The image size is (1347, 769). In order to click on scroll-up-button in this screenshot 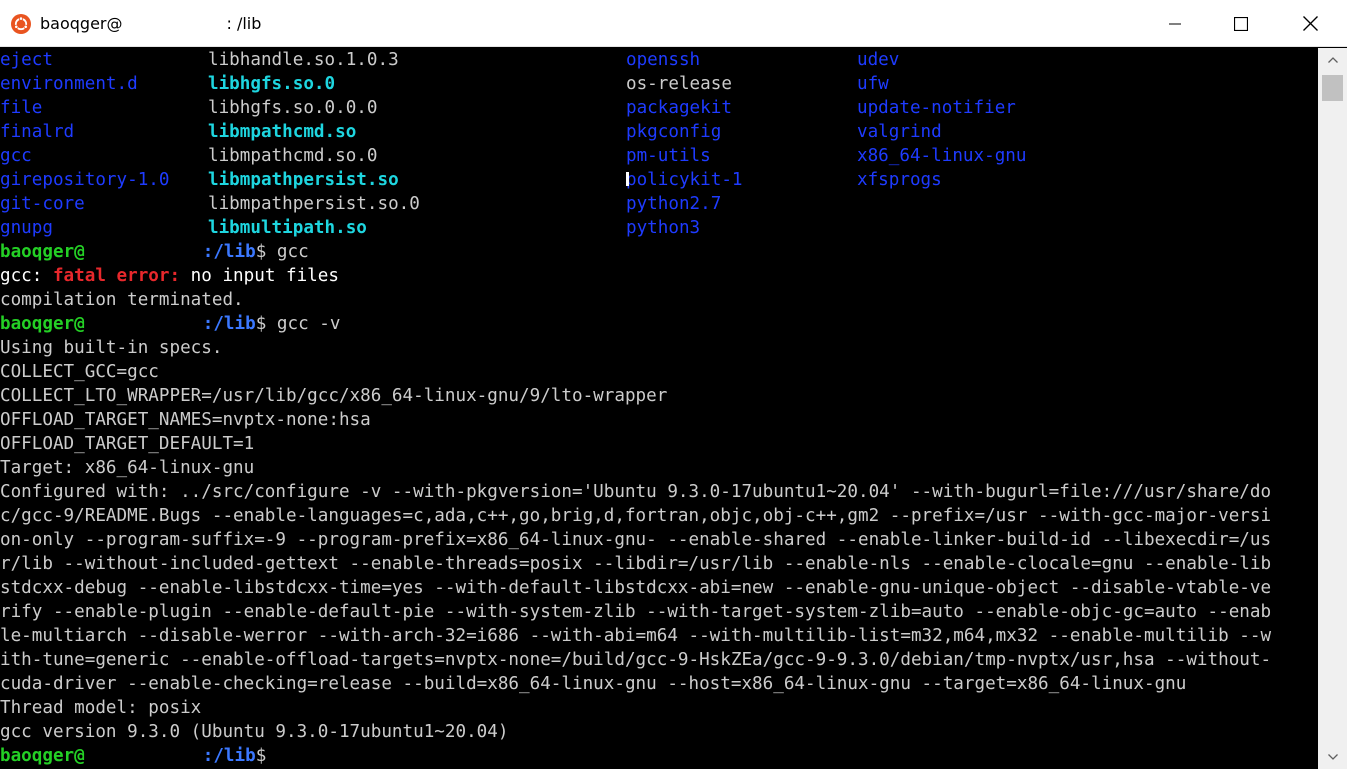, I will do `click(1332, 60)`.